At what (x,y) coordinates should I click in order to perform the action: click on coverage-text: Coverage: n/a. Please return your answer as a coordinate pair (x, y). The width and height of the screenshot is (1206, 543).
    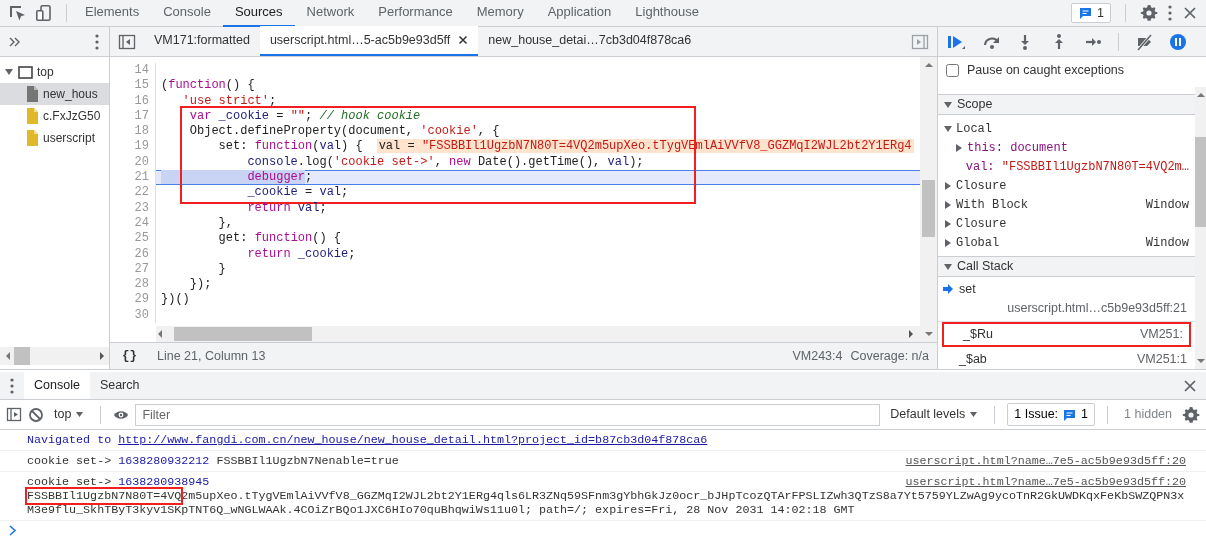
    Looking at the image, I should click on (889, 356).